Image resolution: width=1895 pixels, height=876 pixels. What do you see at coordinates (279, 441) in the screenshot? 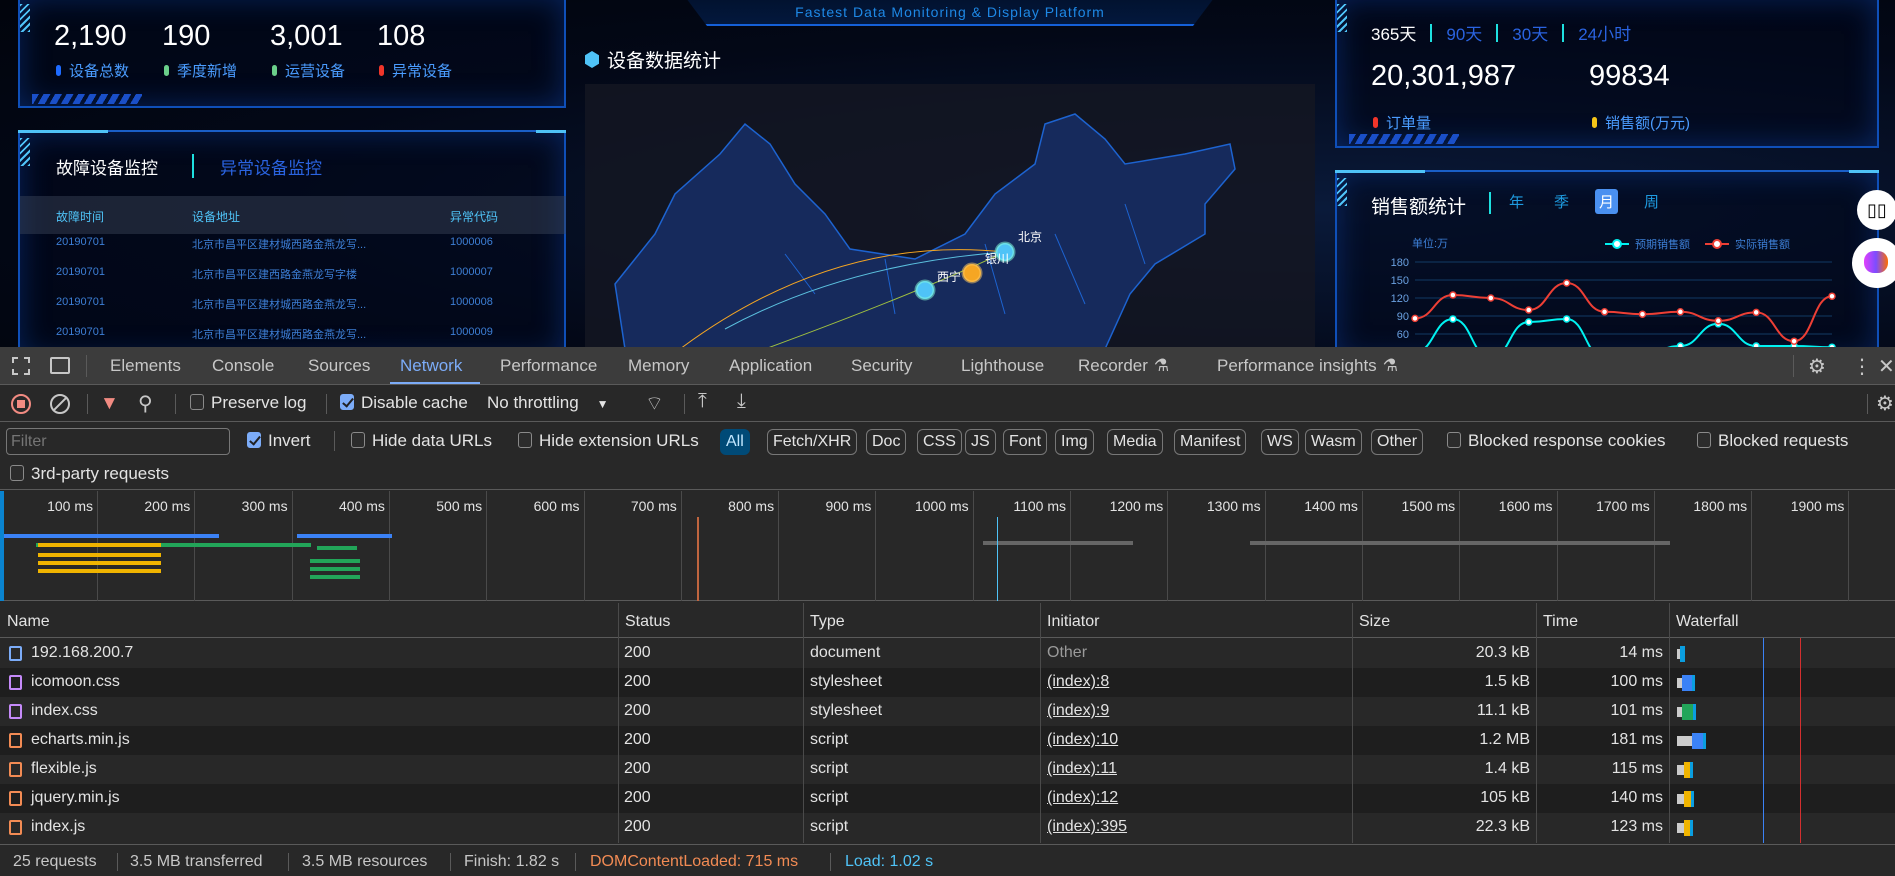
I see `invert-checkbox: Invert` at bounding box center [279, 441].